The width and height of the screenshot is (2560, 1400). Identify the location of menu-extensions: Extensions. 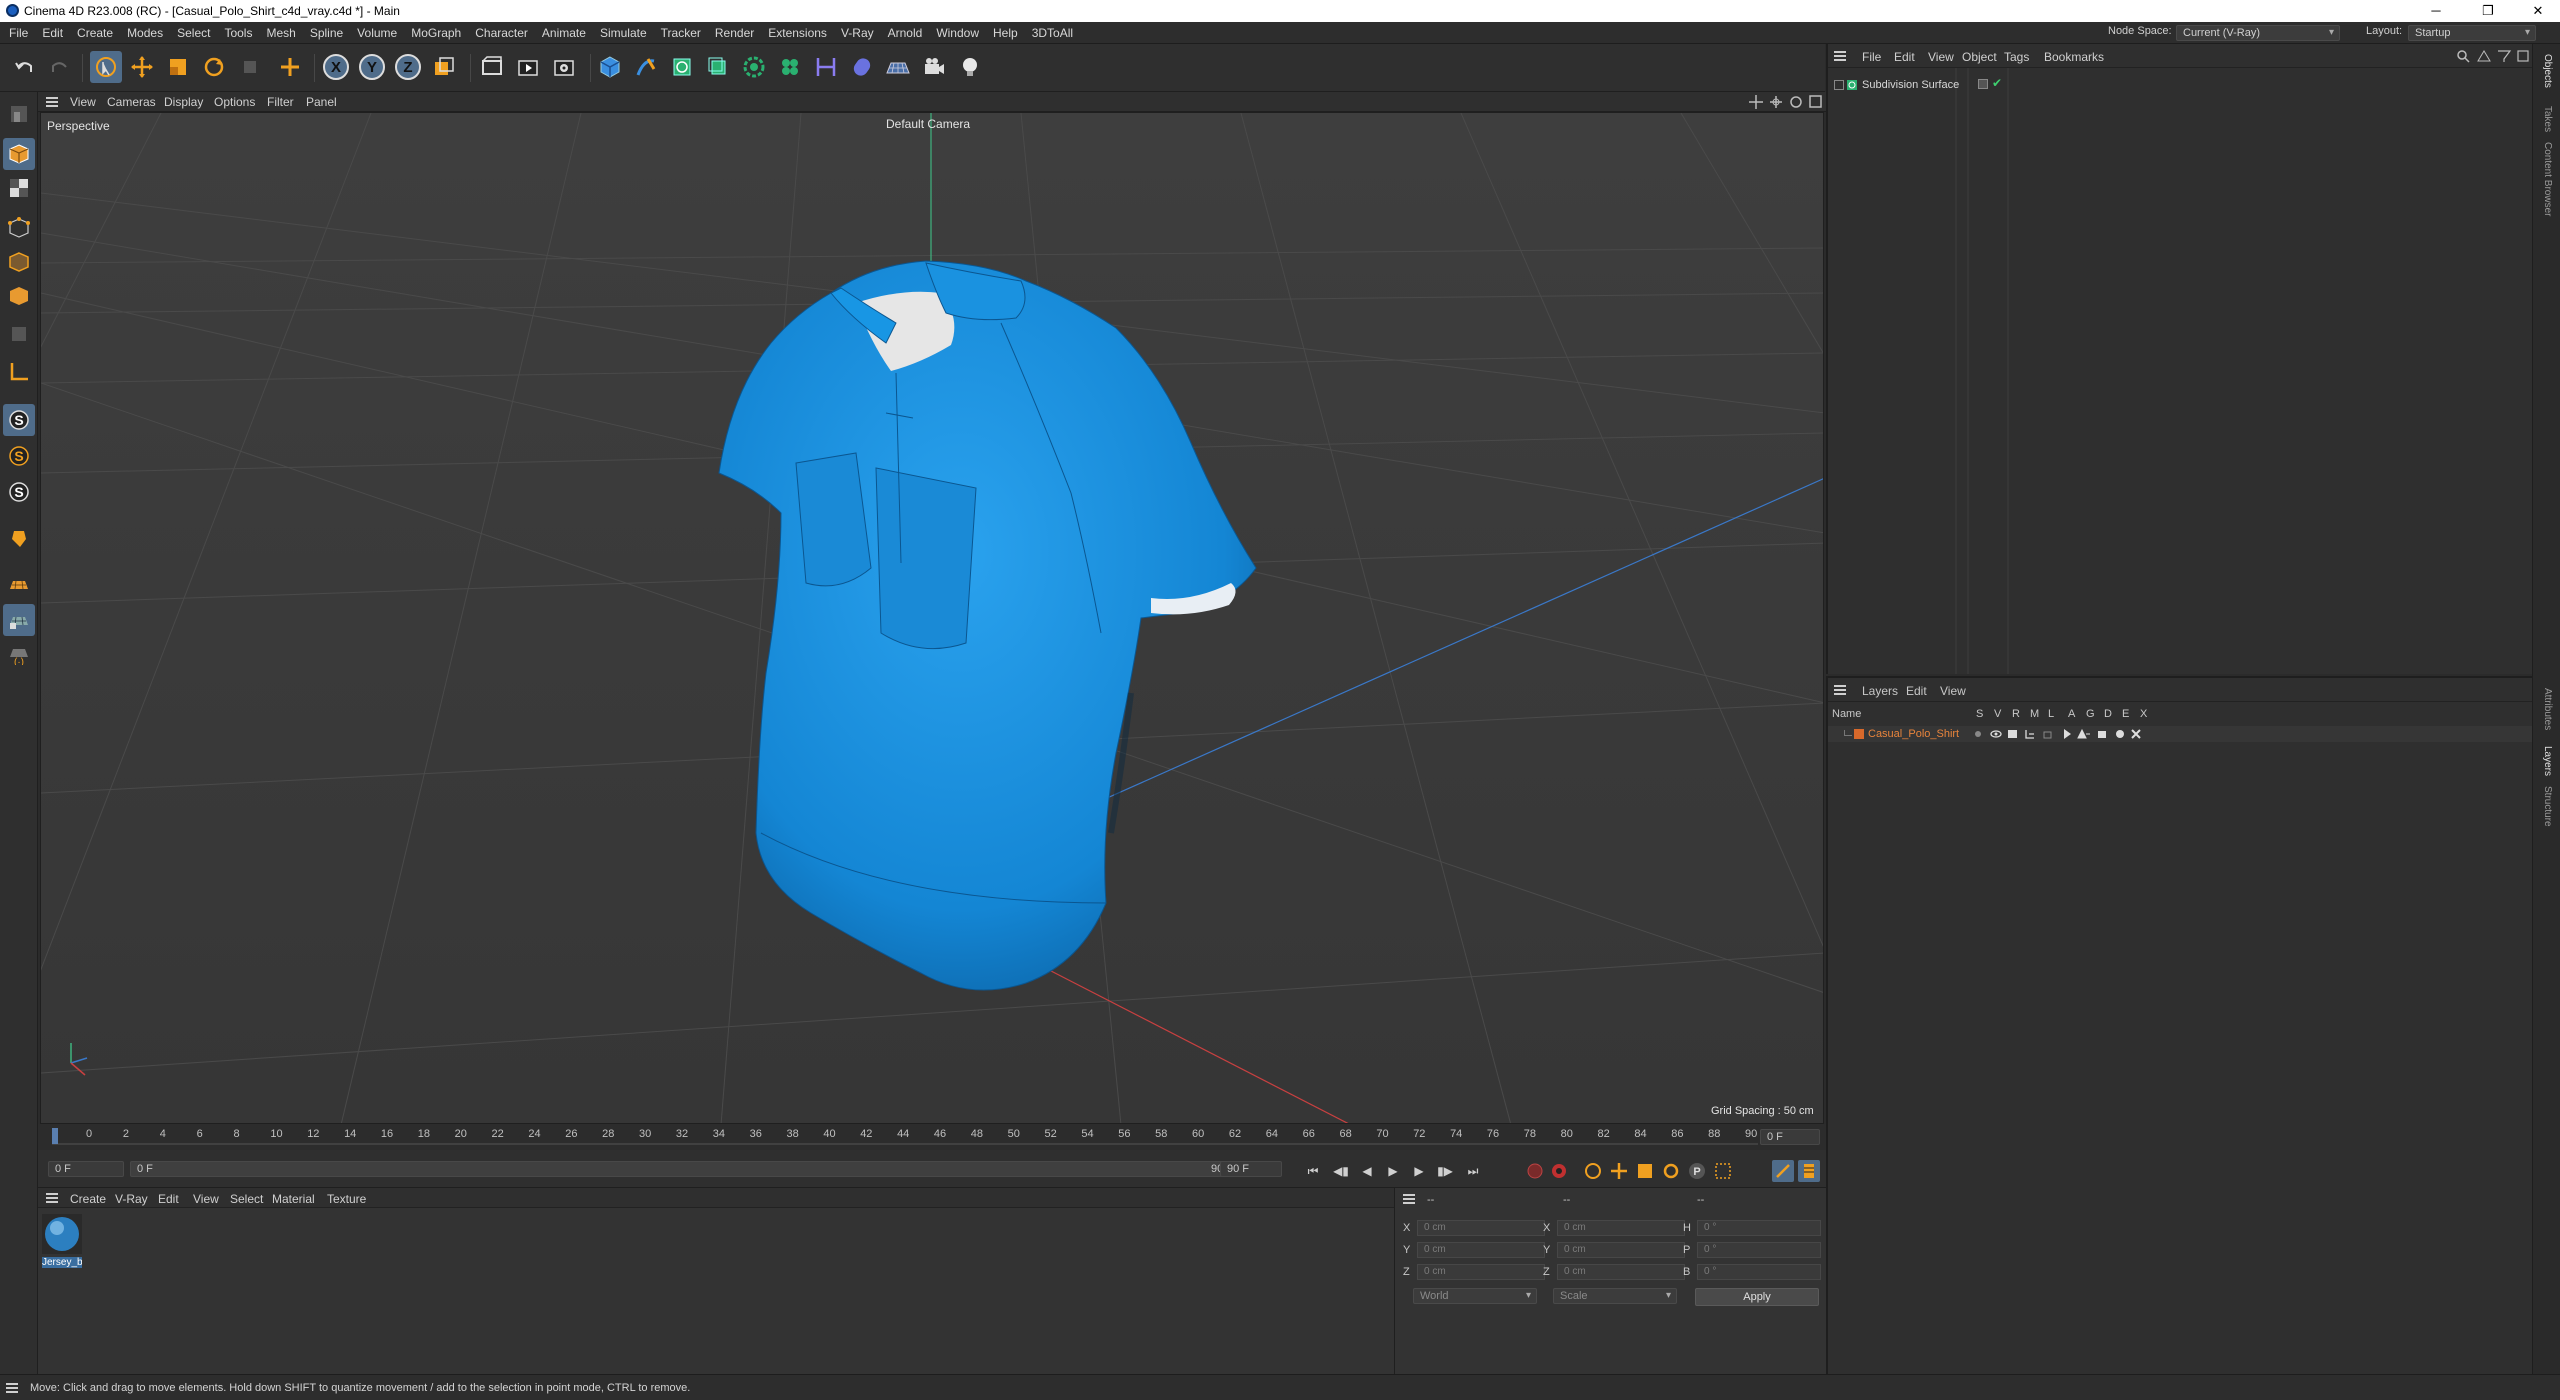
(797, 33).